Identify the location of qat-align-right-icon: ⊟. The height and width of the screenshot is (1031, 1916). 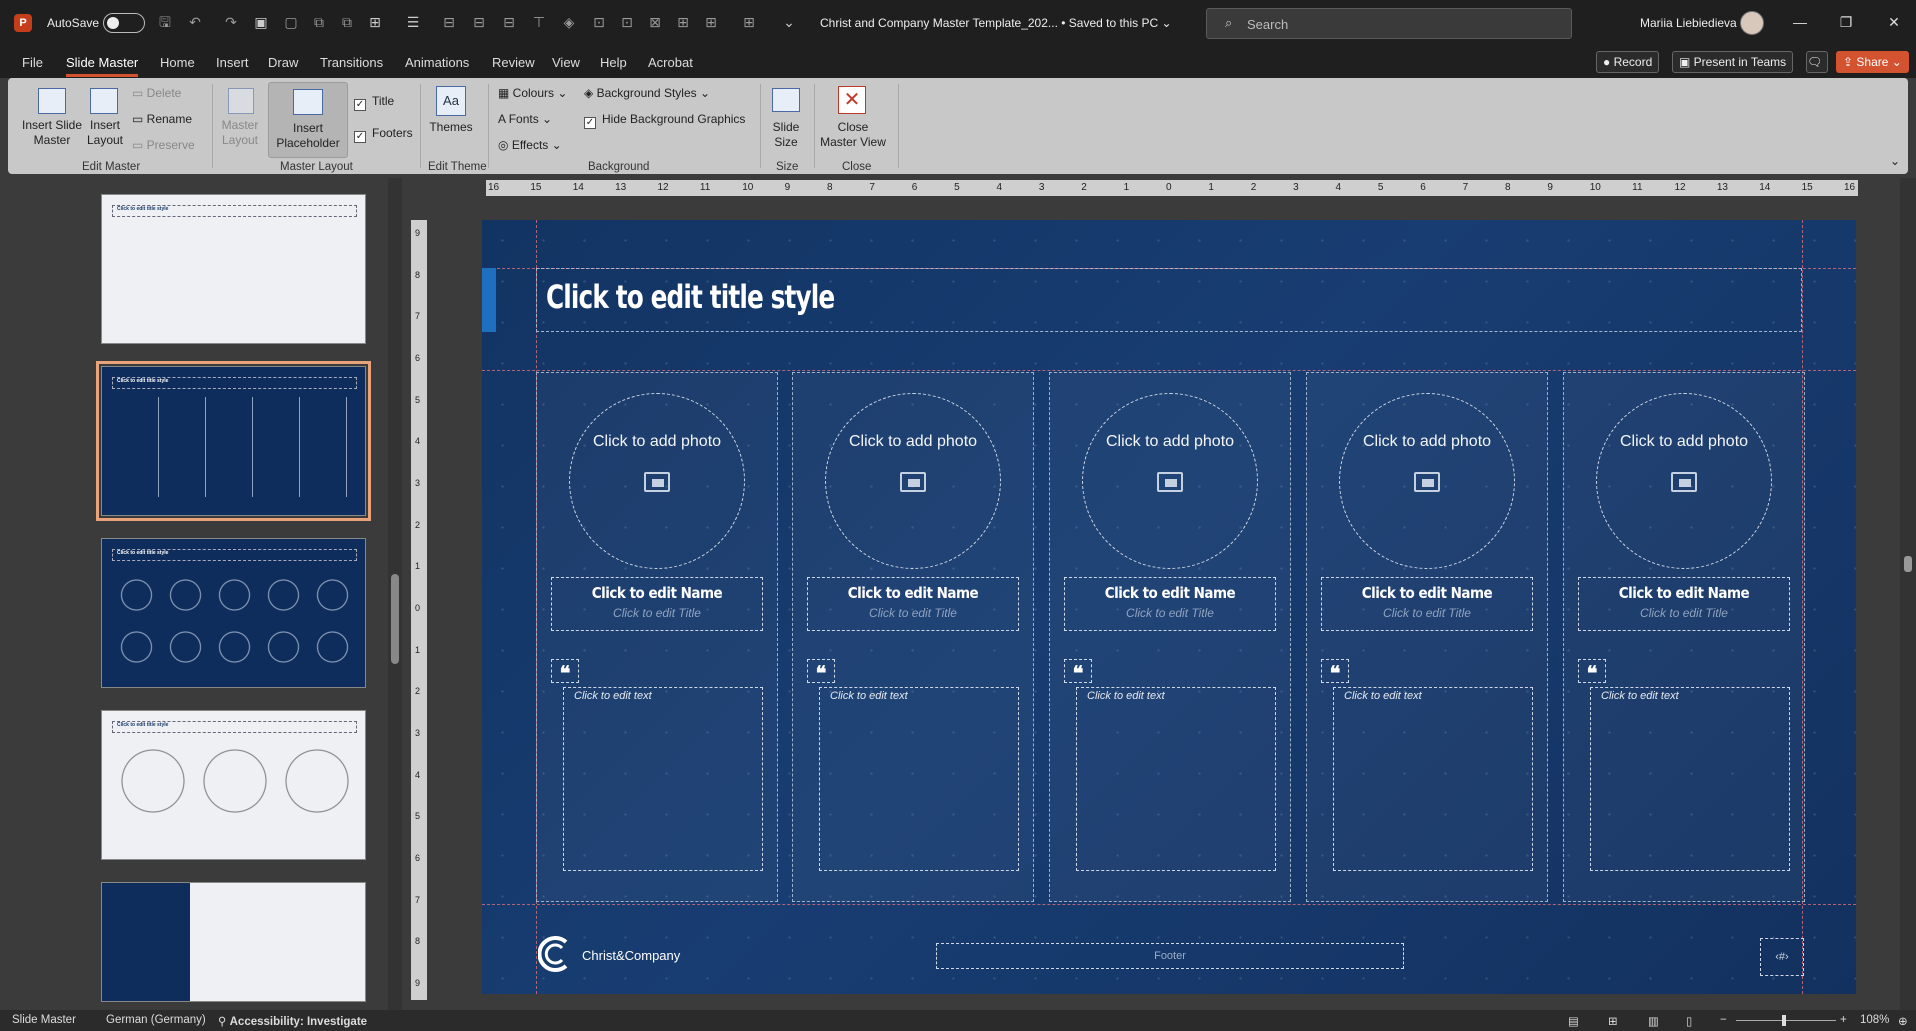
(509, 22).